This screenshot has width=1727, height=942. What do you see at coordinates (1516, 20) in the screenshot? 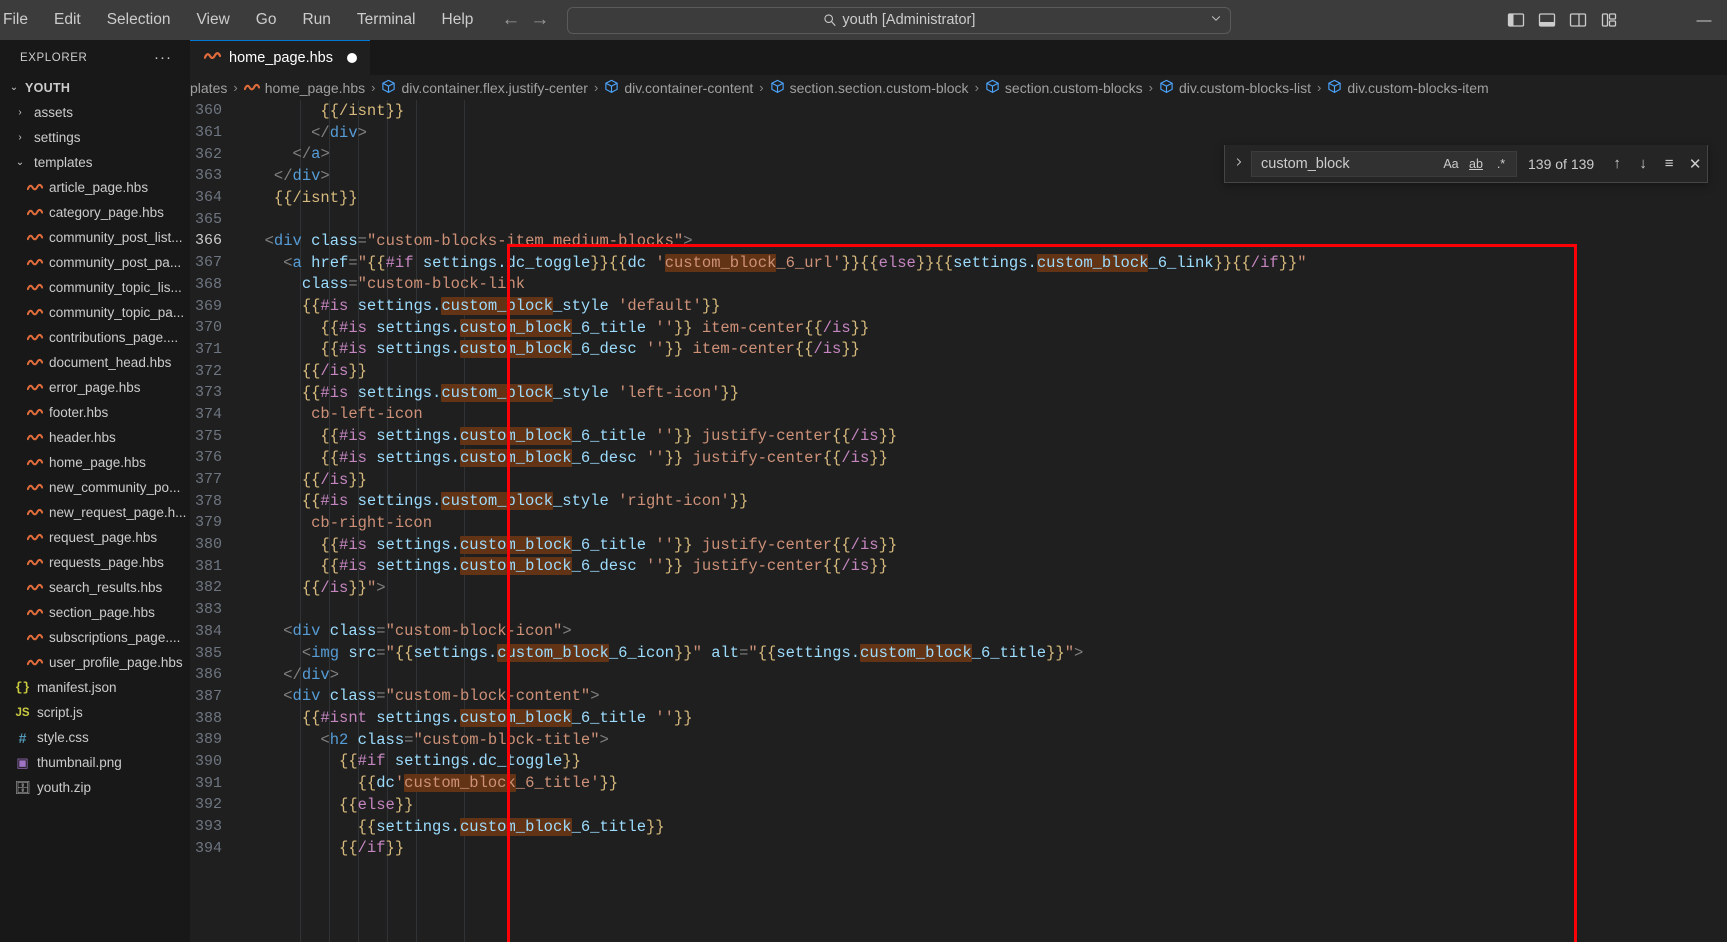
I see `toggle-primary-sidebar-icon` at bounding box center [1516, 20].